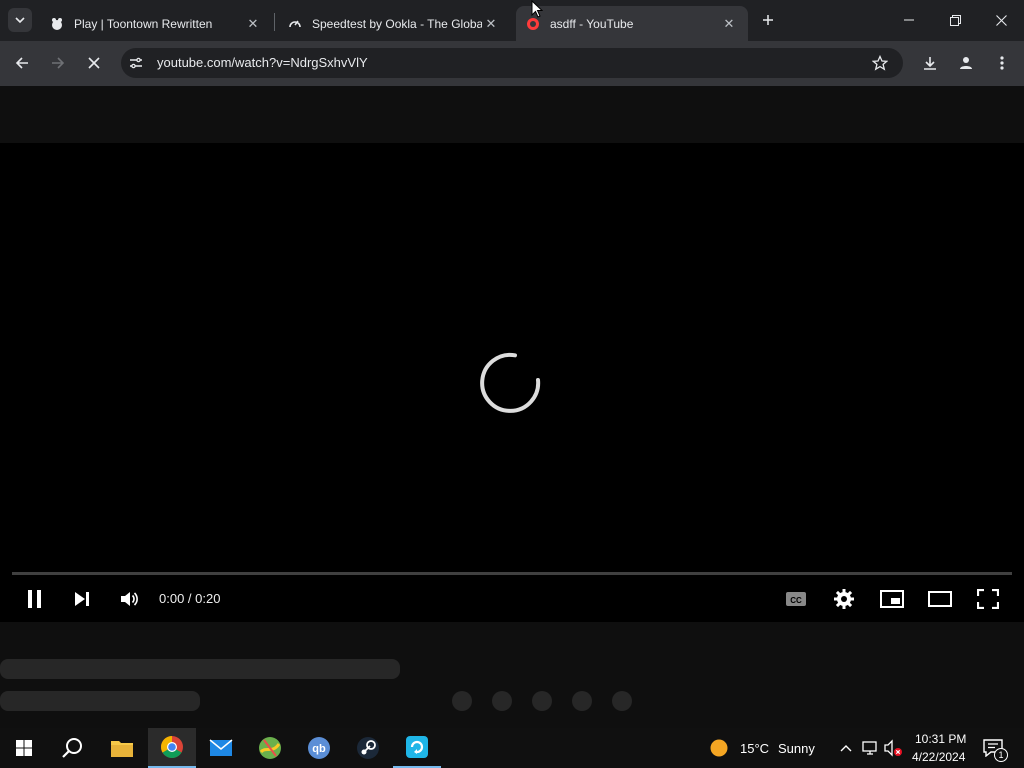 This screenshot has width=1024, height=768. I want to click on tab-divider, so click(274, 22).